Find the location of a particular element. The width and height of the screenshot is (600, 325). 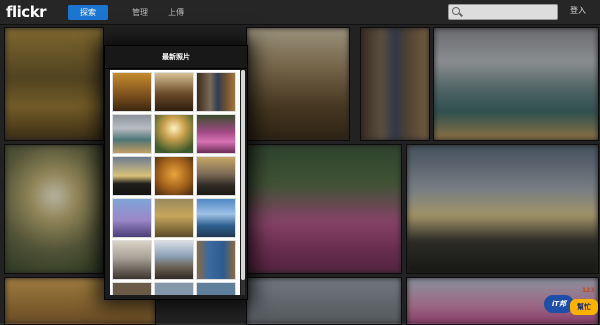

thumb-autumn-forest is located at coordinates (132, 92).